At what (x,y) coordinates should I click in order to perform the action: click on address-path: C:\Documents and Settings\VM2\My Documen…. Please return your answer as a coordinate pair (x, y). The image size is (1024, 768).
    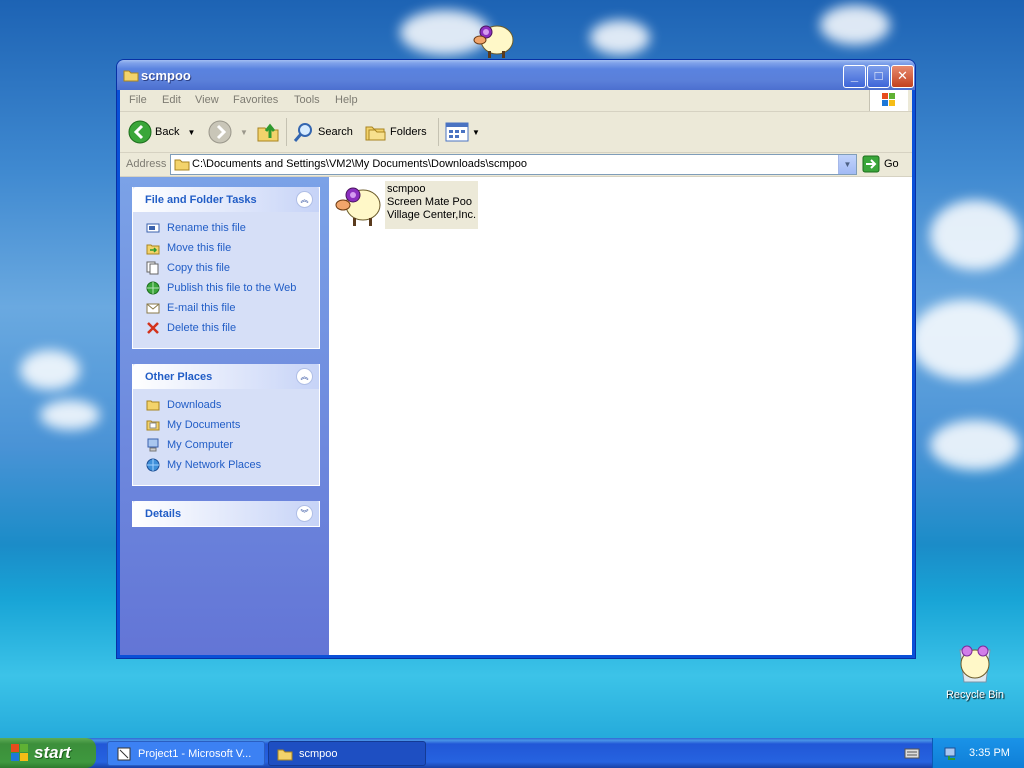
    Looking at the image, I should click on (360, 164).